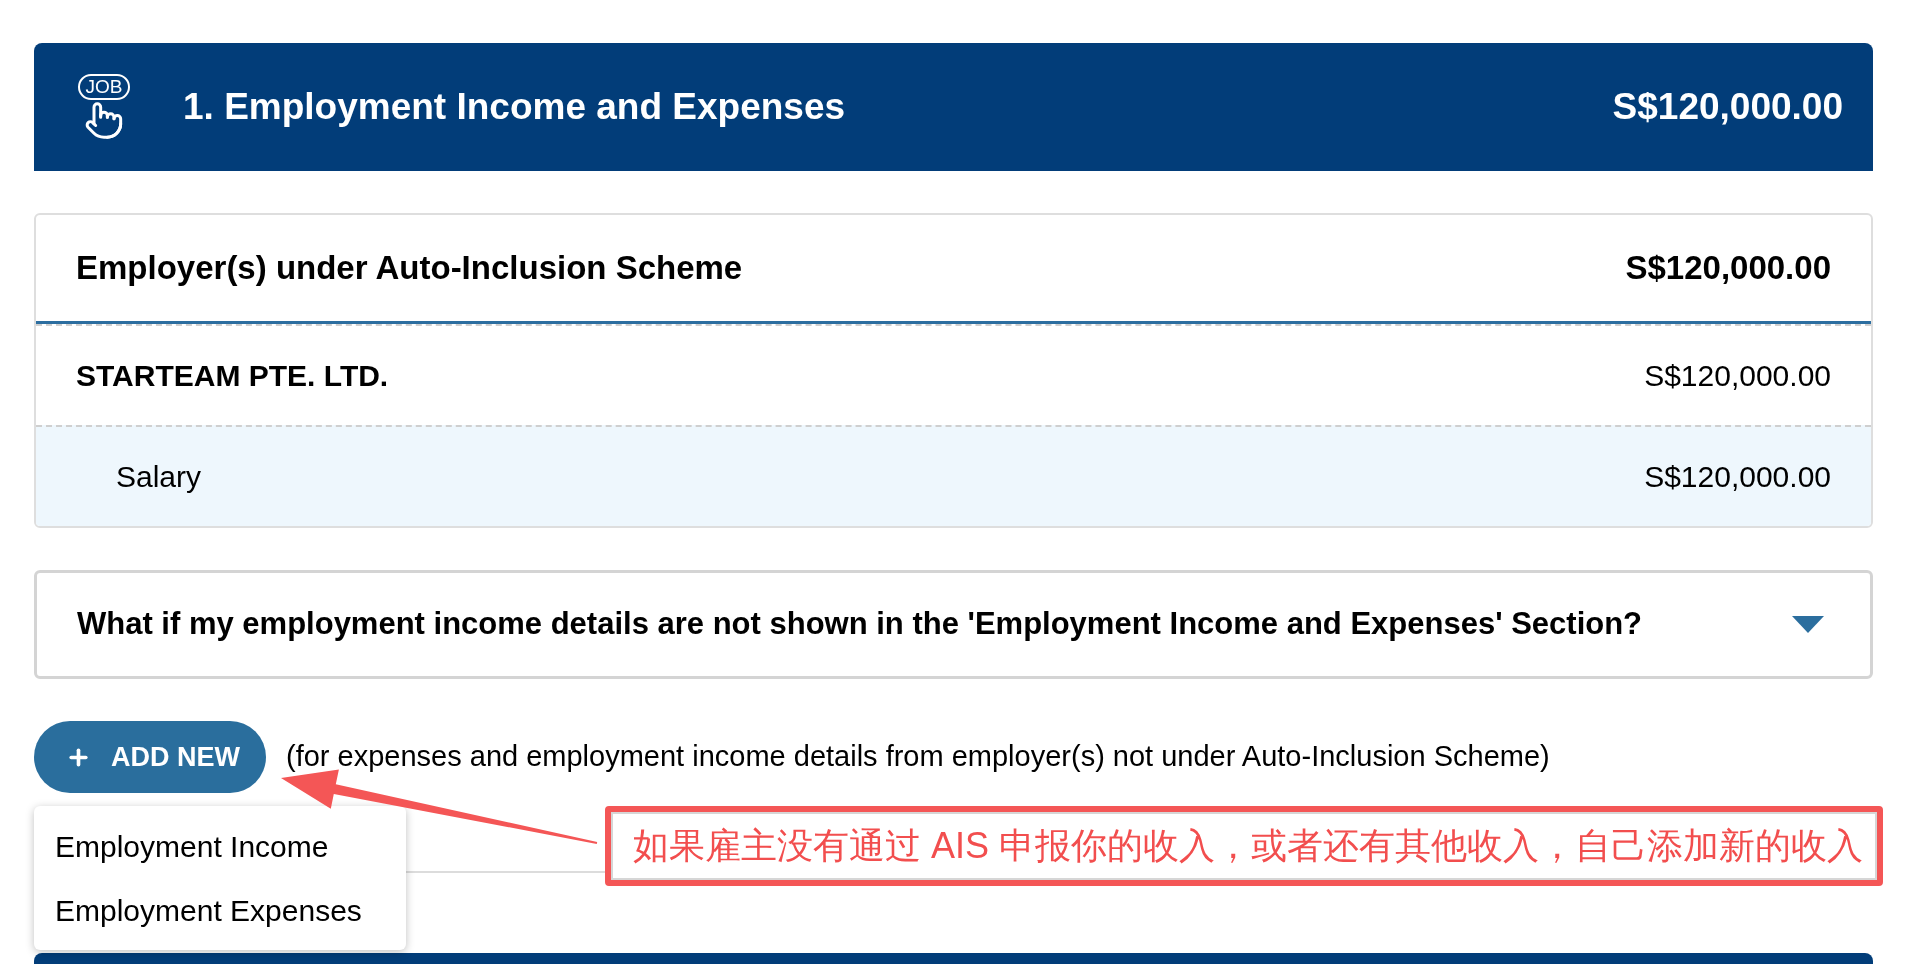 This screenshot has height=964, width=1910. What do you see at coordinates (1727, 107) in the screenshot?
I see `section-total: S$120,000.00` at bounding box center [1727, 107].